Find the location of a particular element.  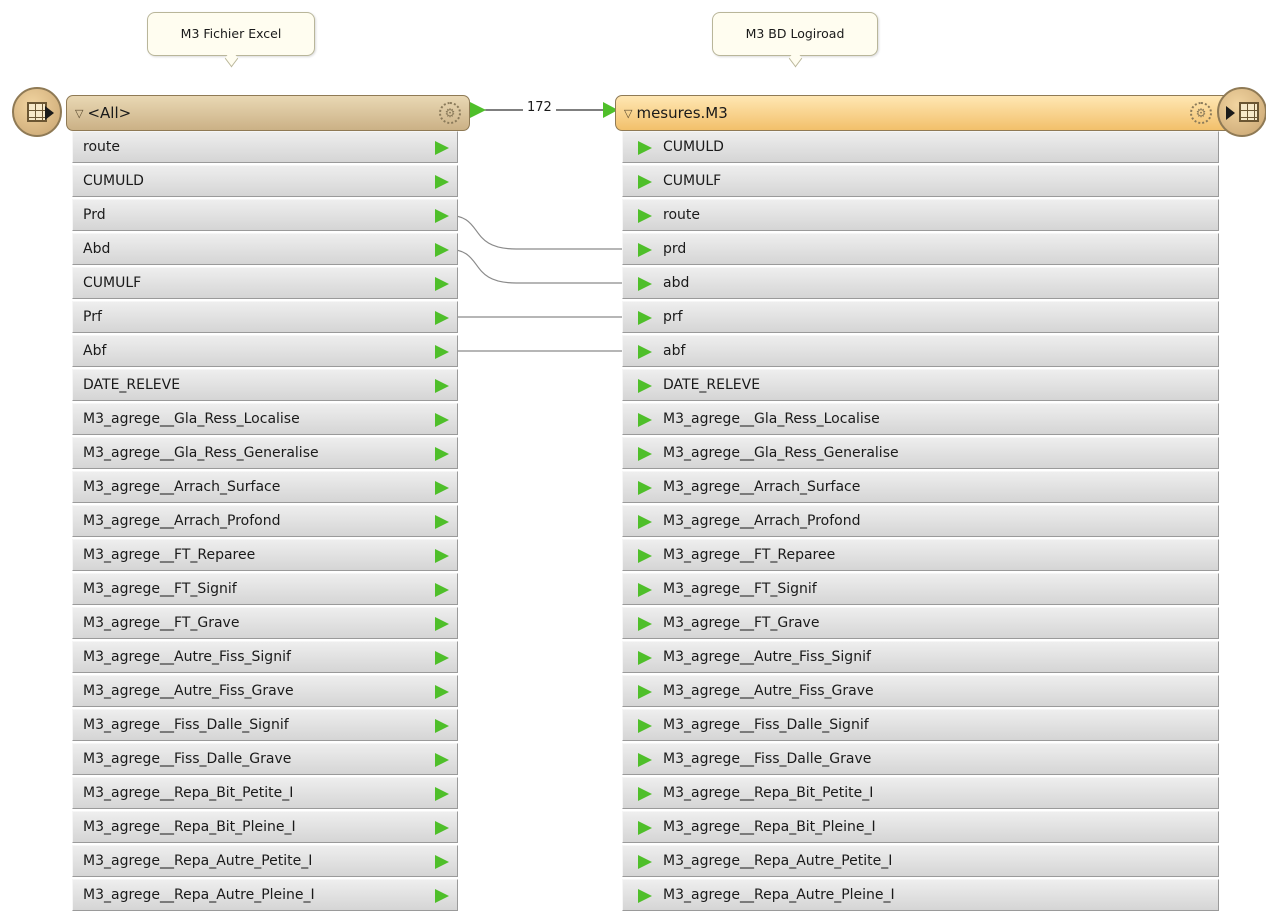

attribute-row: Prd is located at coordinates (265, 215).